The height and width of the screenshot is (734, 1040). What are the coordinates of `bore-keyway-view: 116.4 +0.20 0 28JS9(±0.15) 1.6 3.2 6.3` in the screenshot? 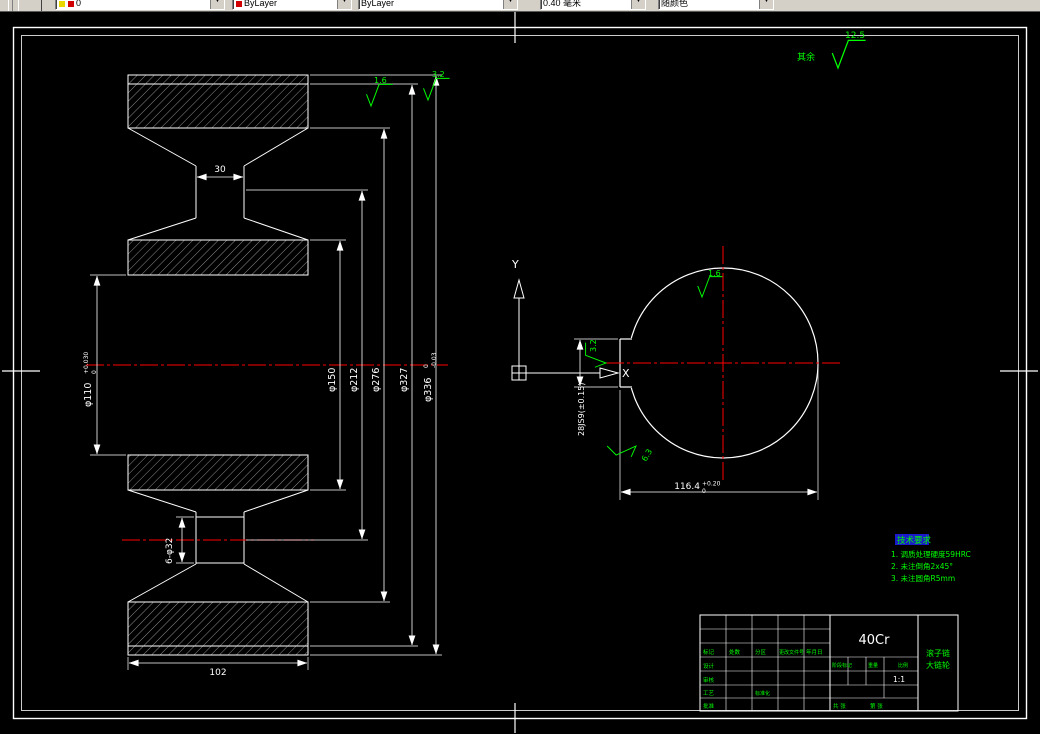 It's located at (707, 373).